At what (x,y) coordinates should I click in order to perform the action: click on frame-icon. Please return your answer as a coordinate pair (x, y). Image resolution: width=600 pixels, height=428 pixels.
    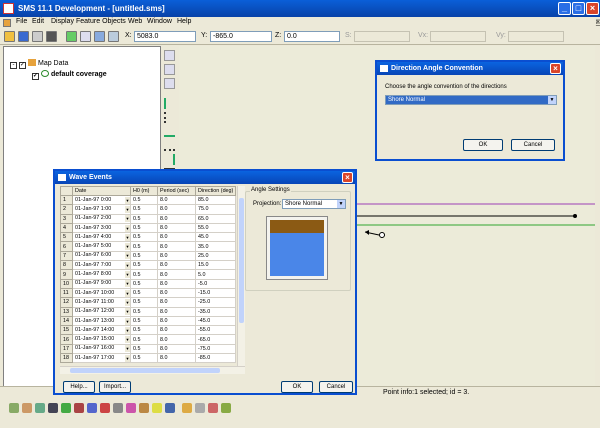
    Looking at the image, I should click on (99, 36).